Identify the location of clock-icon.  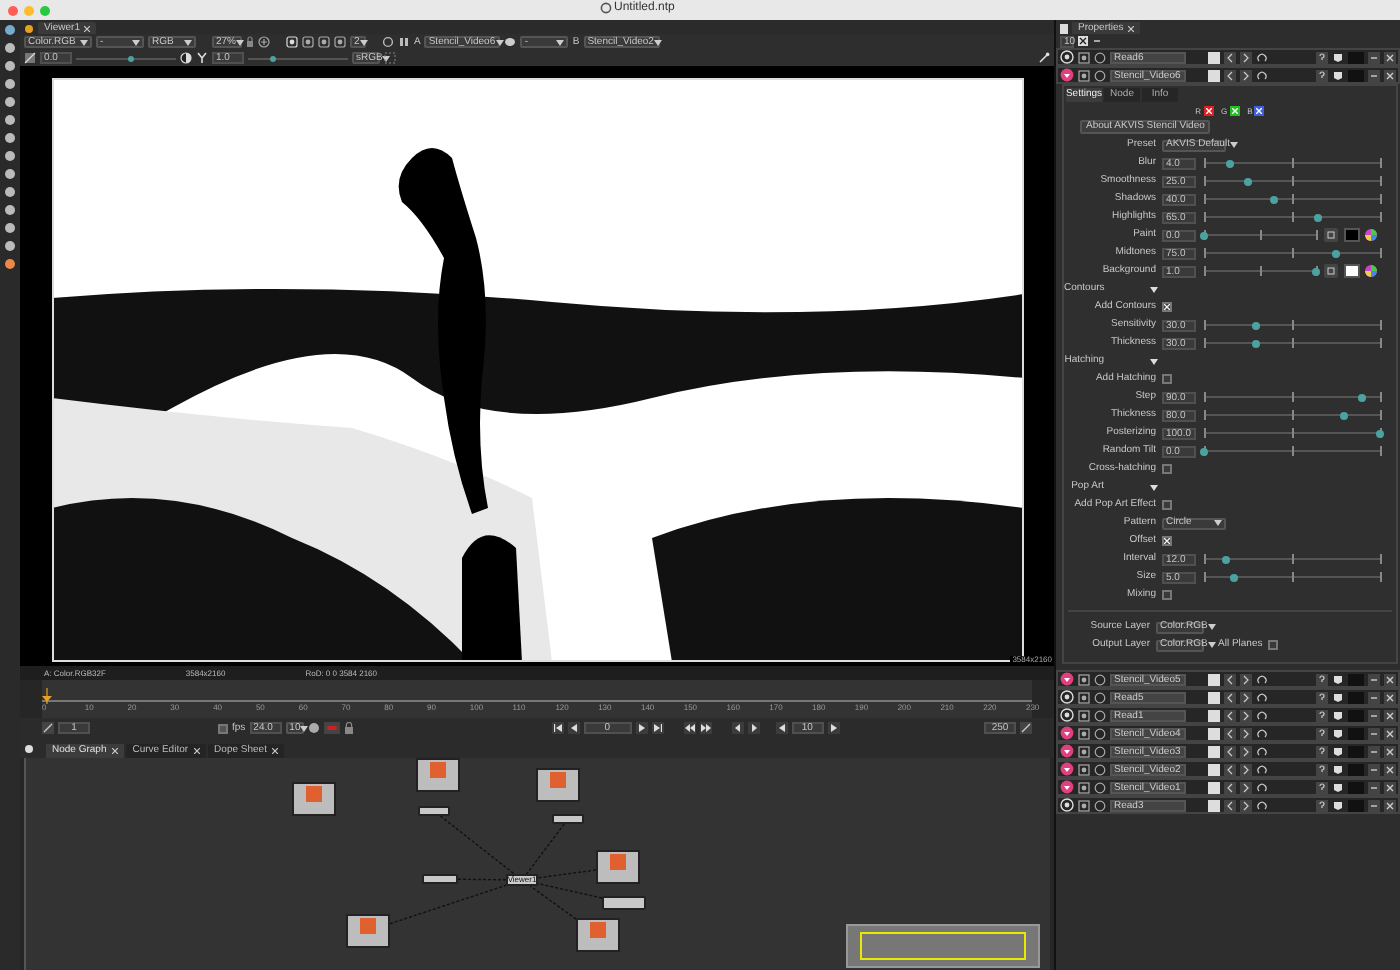
(313, 728).